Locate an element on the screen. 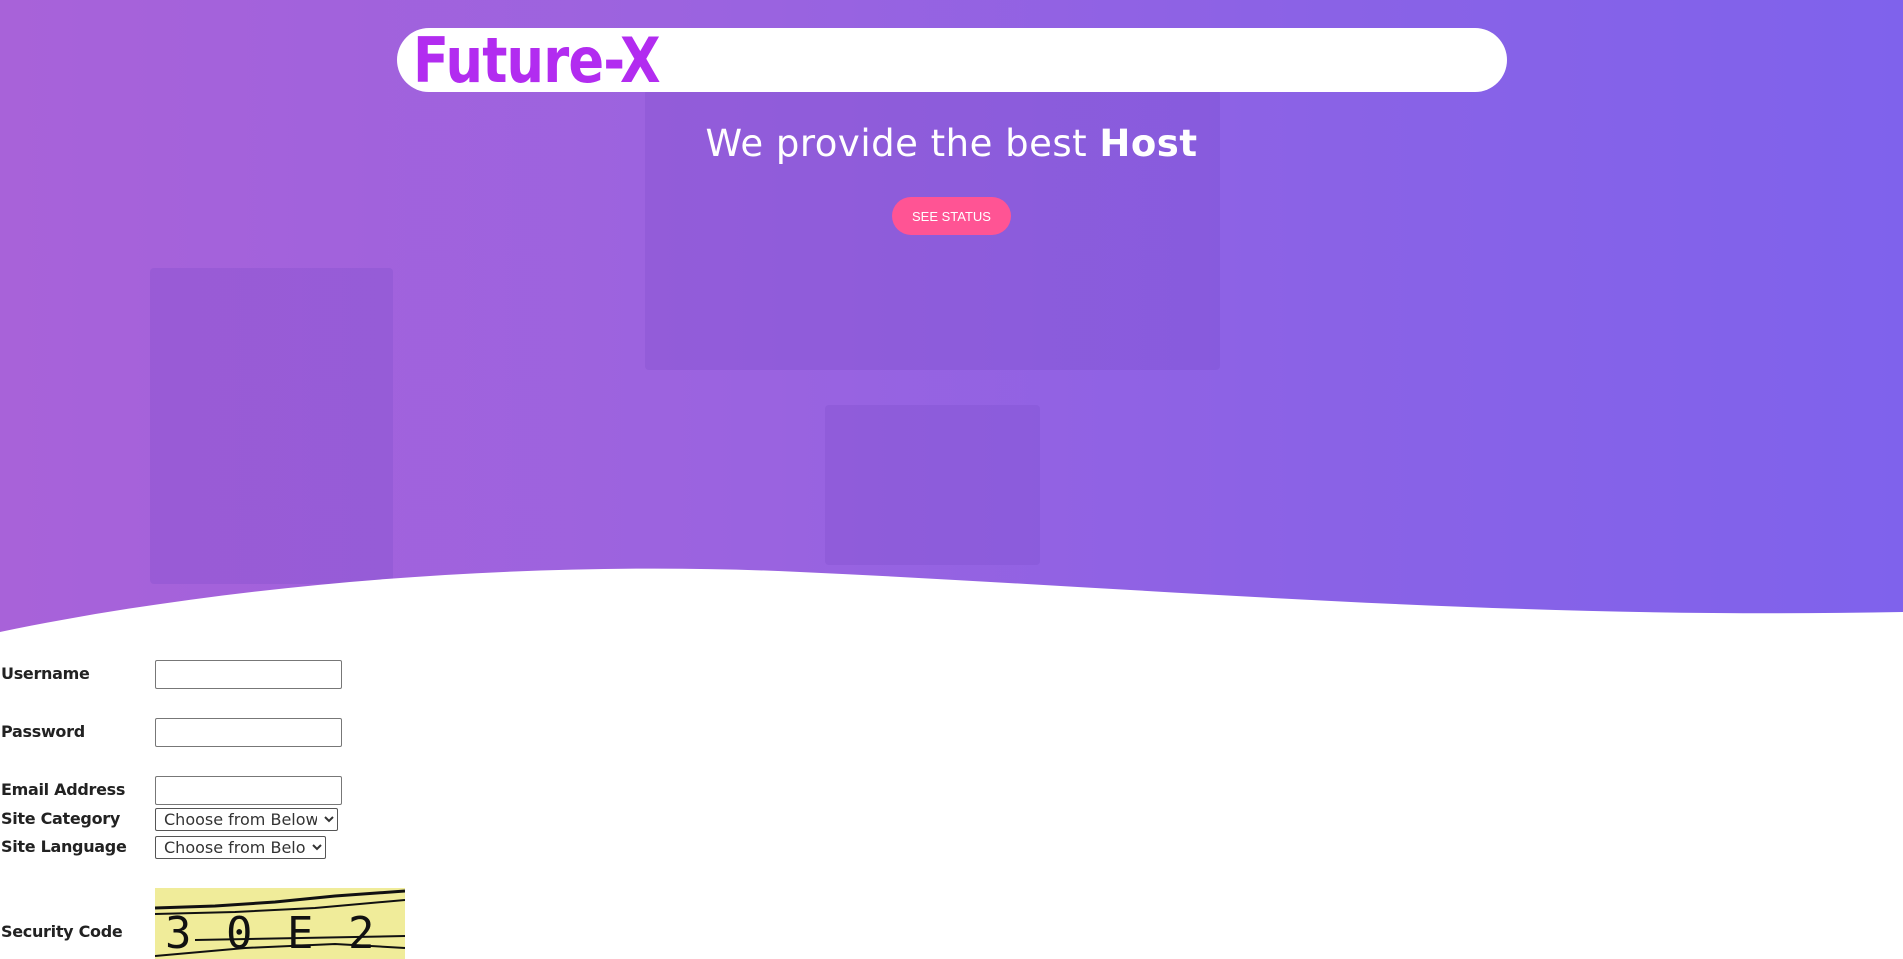 The width and height of the screenshot is (1903, 959). hero-headline: We provide the best Host is located at coordinates (951, 143).